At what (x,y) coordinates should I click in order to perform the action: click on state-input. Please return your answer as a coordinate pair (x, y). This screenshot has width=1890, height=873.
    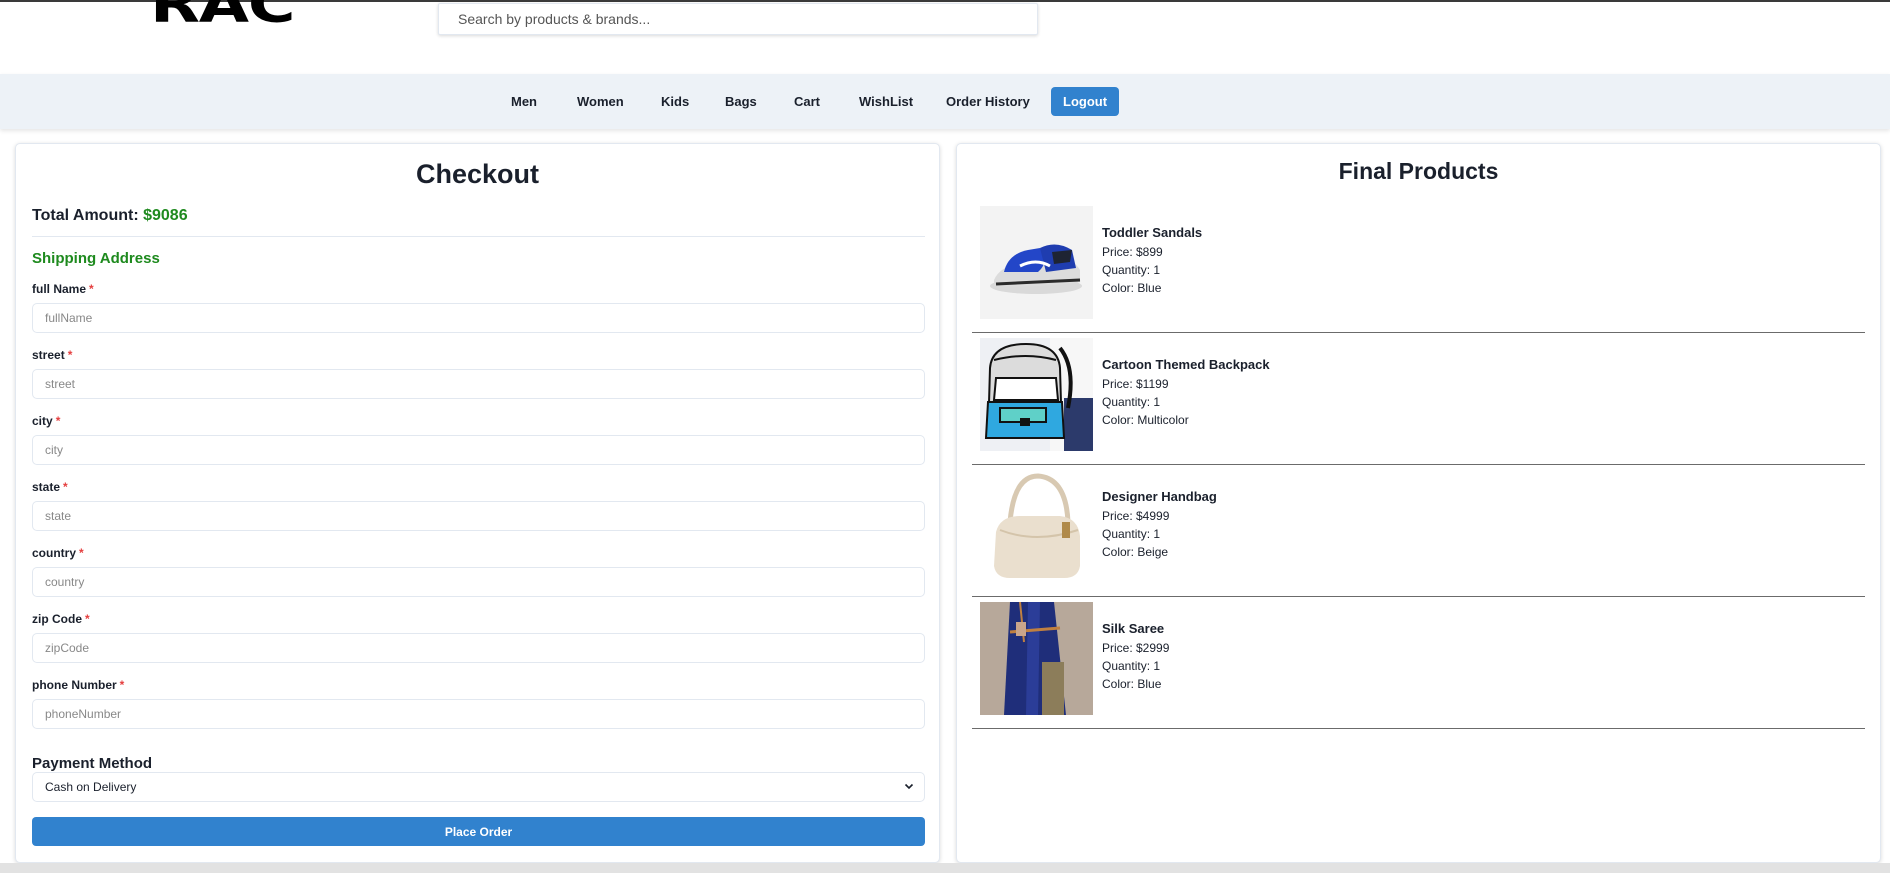
    Looking at the image, I should click on (478, 516).